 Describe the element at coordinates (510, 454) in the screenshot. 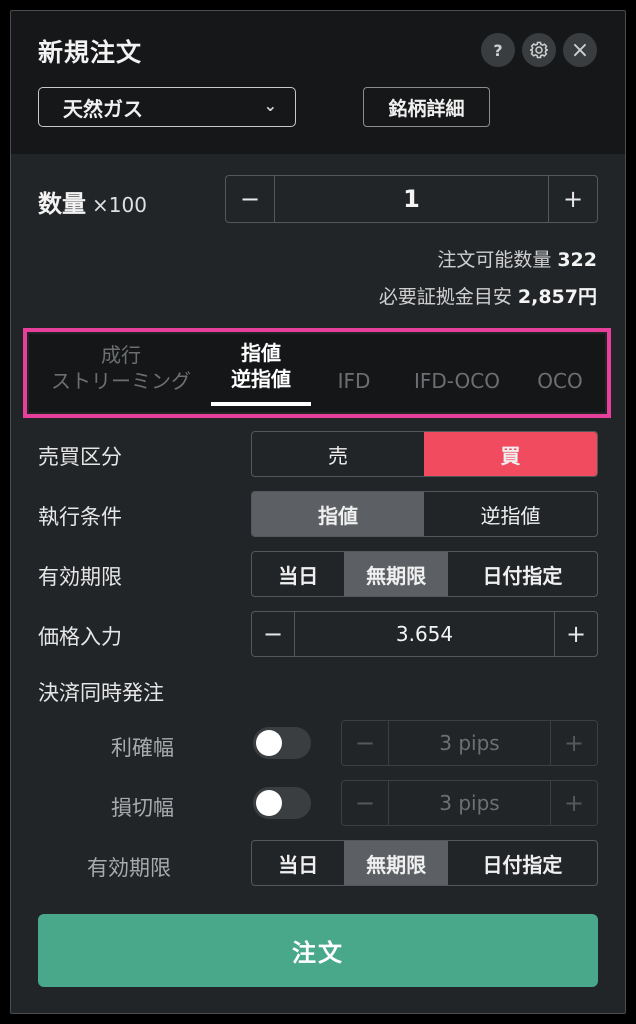

I see `buy-option: 買` at that location.